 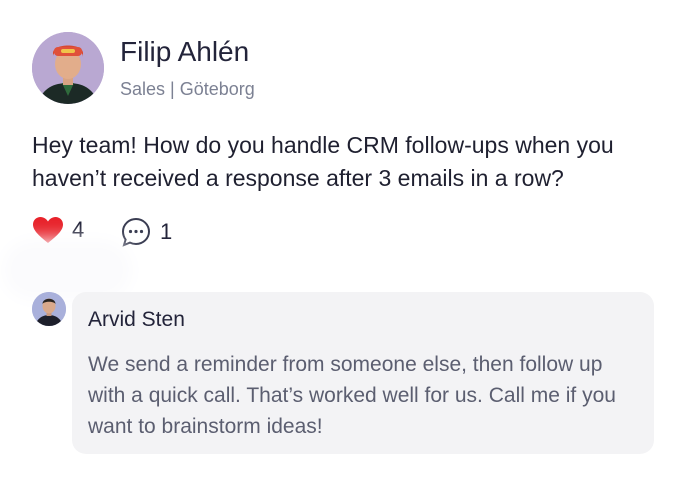 I want to click on comment-bubble-icon, so click(x=136, y=232).